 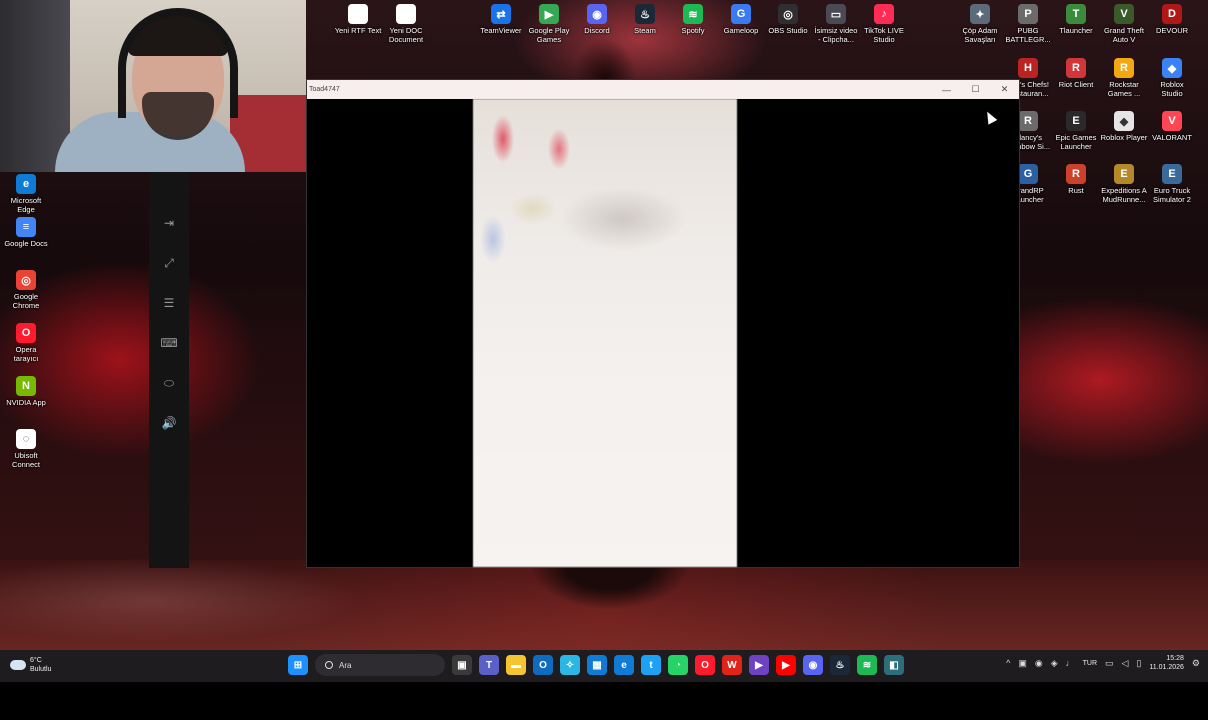 I want to click on desktop-icon: ≋ Spotify, so click(x=693, y=19).